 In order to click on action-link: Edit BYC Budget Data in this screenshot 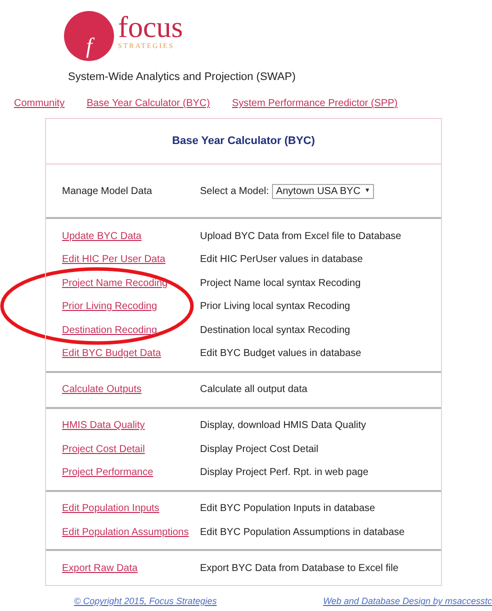, I will do `click(111, 353)`.